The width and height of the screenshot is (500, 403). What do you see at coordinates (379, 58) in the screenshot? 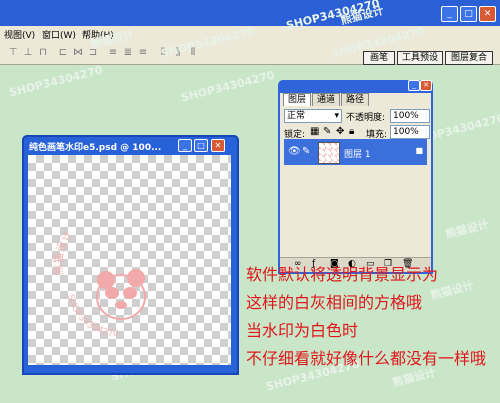
I see `palette-brushes: 画笔` at bounding box center [379, 58].